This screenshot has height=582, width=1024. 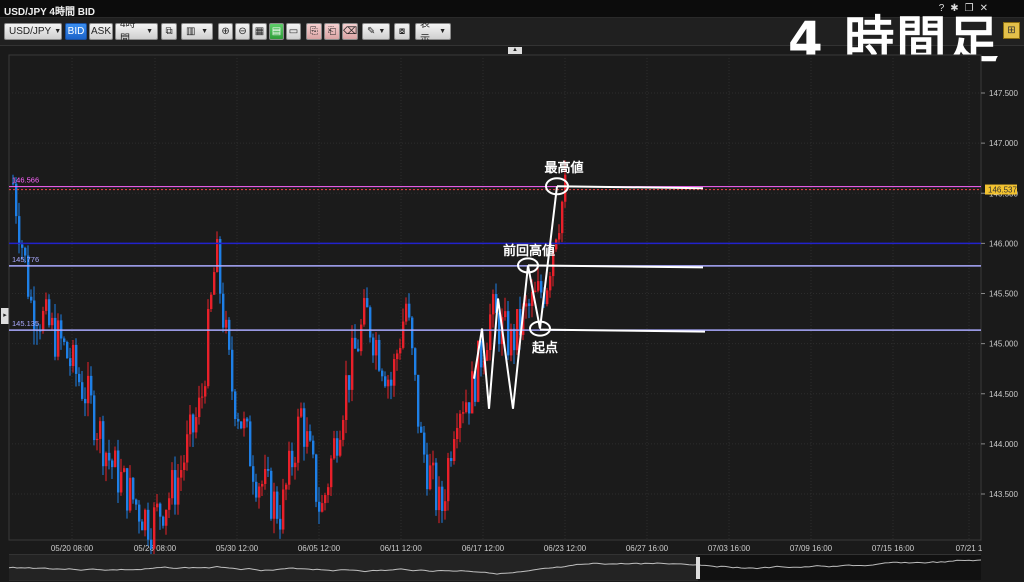 I want to click on current-price-label: 146.537, so click(x=1002, y=190).